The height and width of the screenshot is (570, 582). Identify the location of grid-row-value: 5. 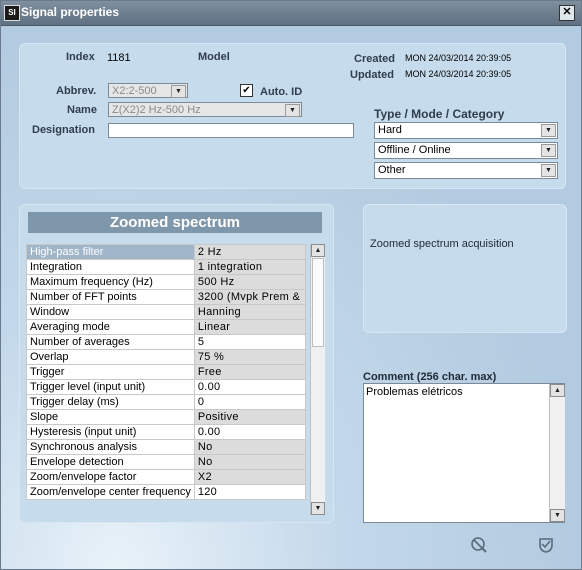
(250, 342).